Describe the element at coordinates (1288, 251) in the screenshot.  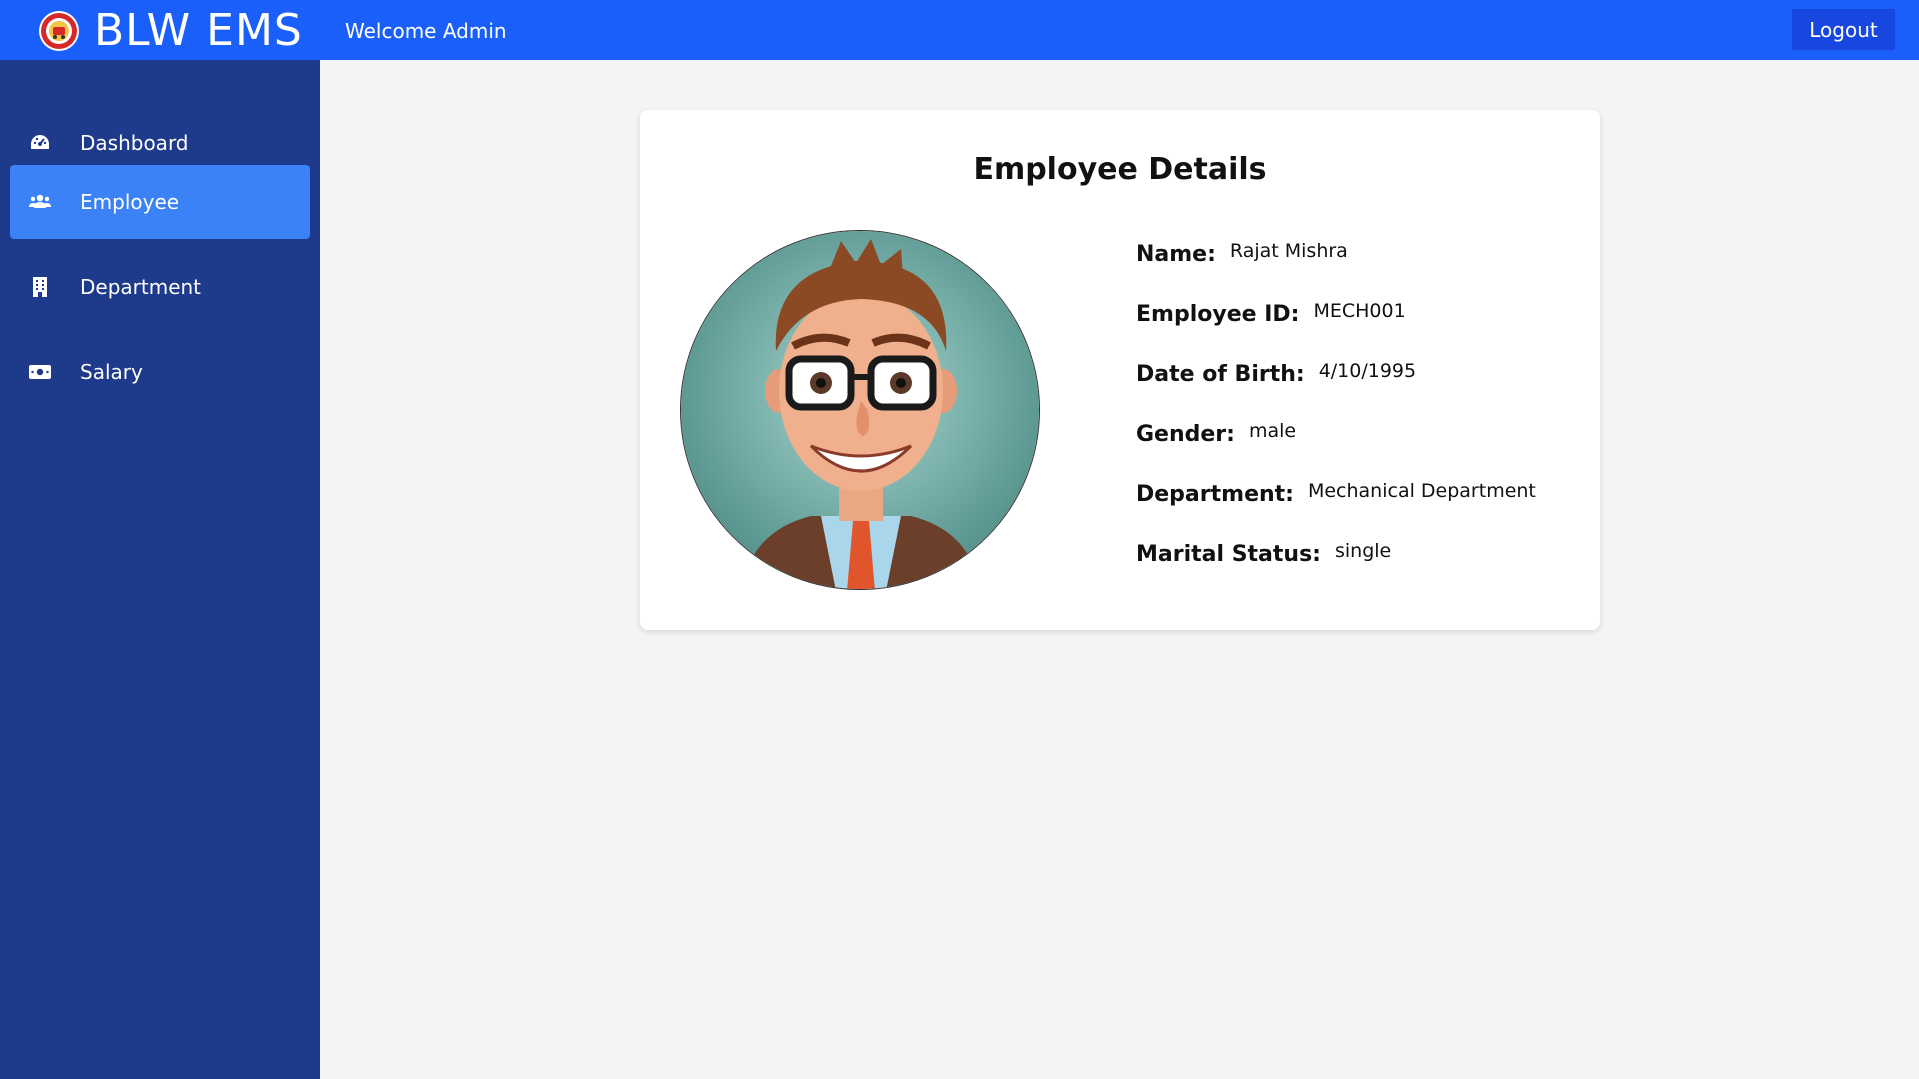
I see `field-value: Rajat Mishra` at that location.